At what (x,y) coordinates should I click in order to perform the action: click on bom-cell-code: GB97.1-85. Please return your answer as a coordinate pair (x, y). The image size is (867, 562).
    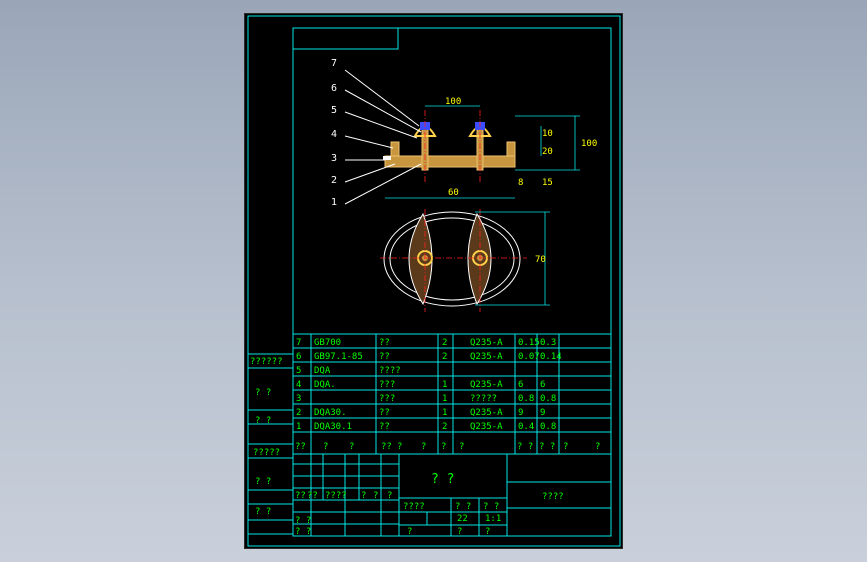
    Looking at the image, I should click on (338, 357).